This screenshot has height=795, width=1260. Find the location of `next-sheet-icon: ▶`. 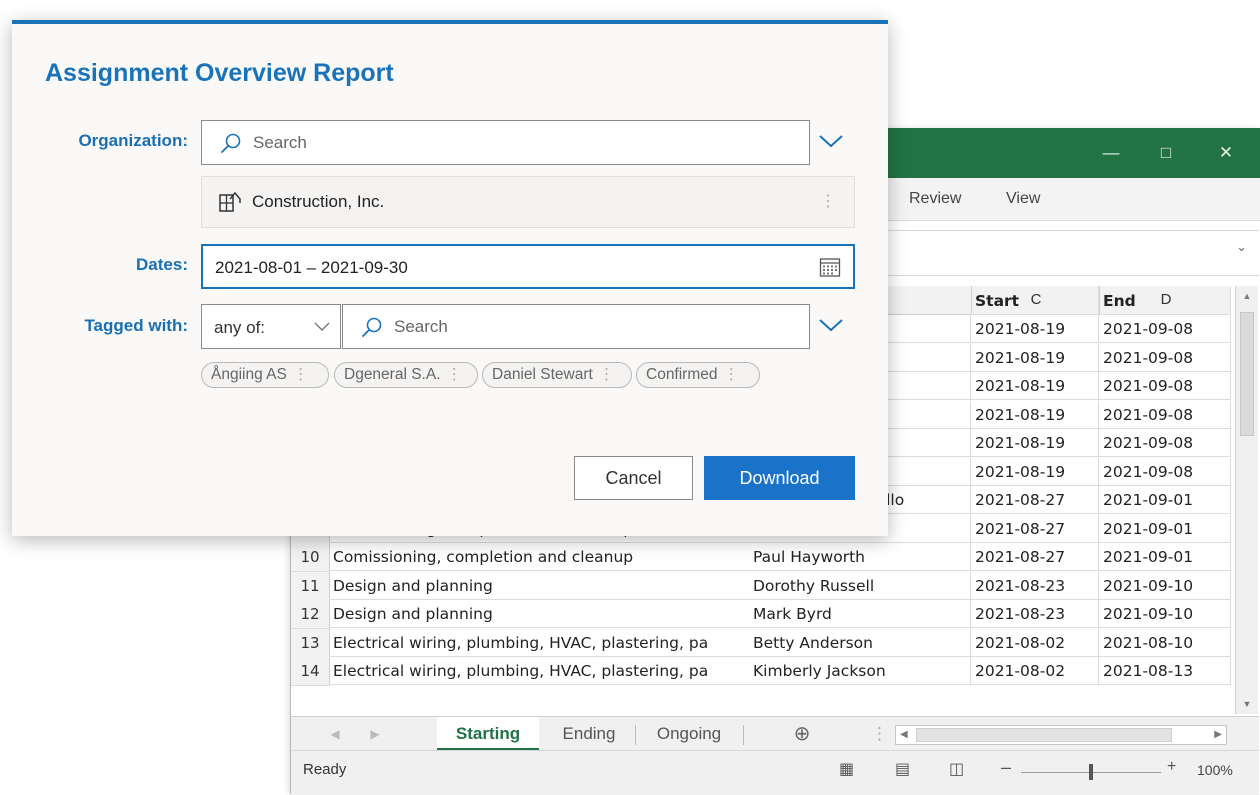

next-sheet-icon: ▶ is located at coordinates (375, 734).